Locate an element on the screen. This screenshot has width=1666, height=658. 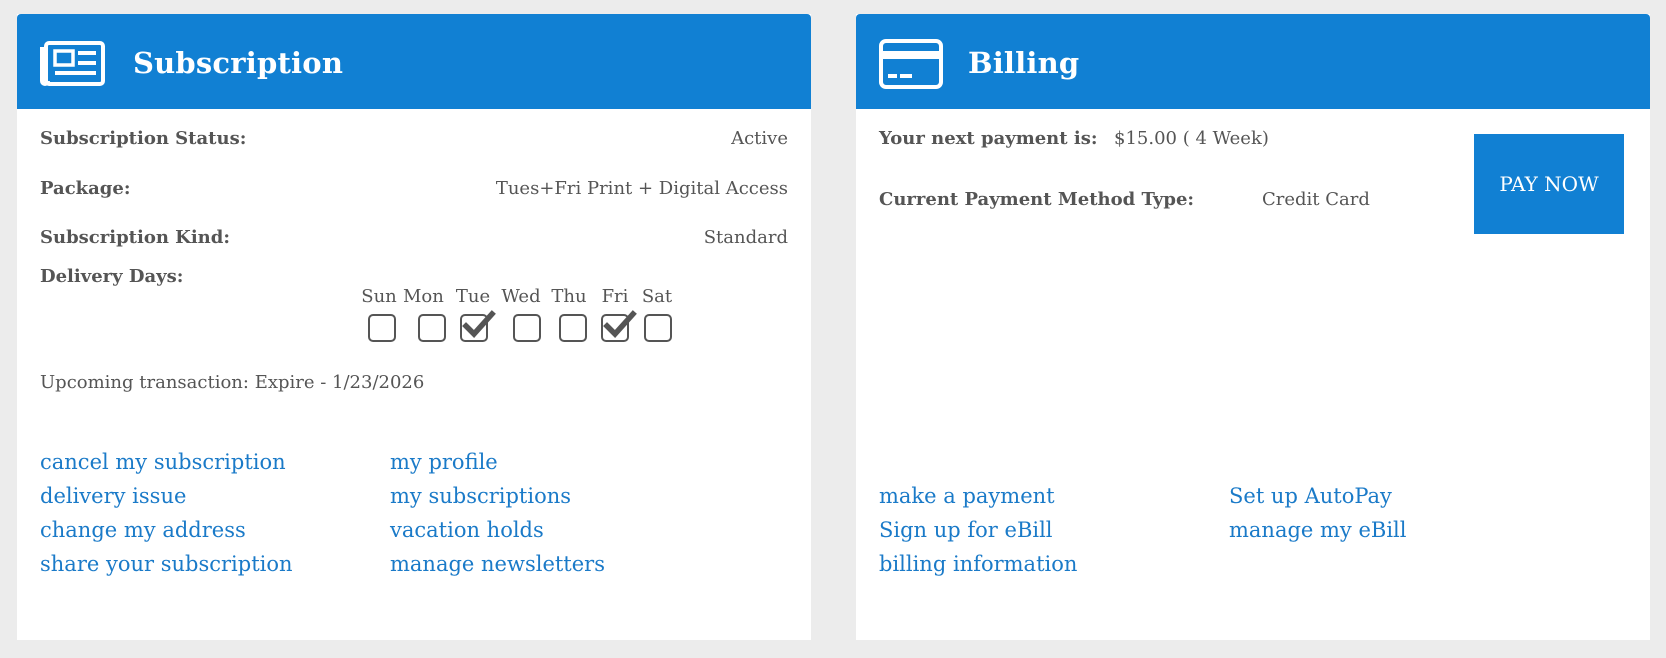
kind-label: Subscription Kind: is located at coordinates (135, 237).